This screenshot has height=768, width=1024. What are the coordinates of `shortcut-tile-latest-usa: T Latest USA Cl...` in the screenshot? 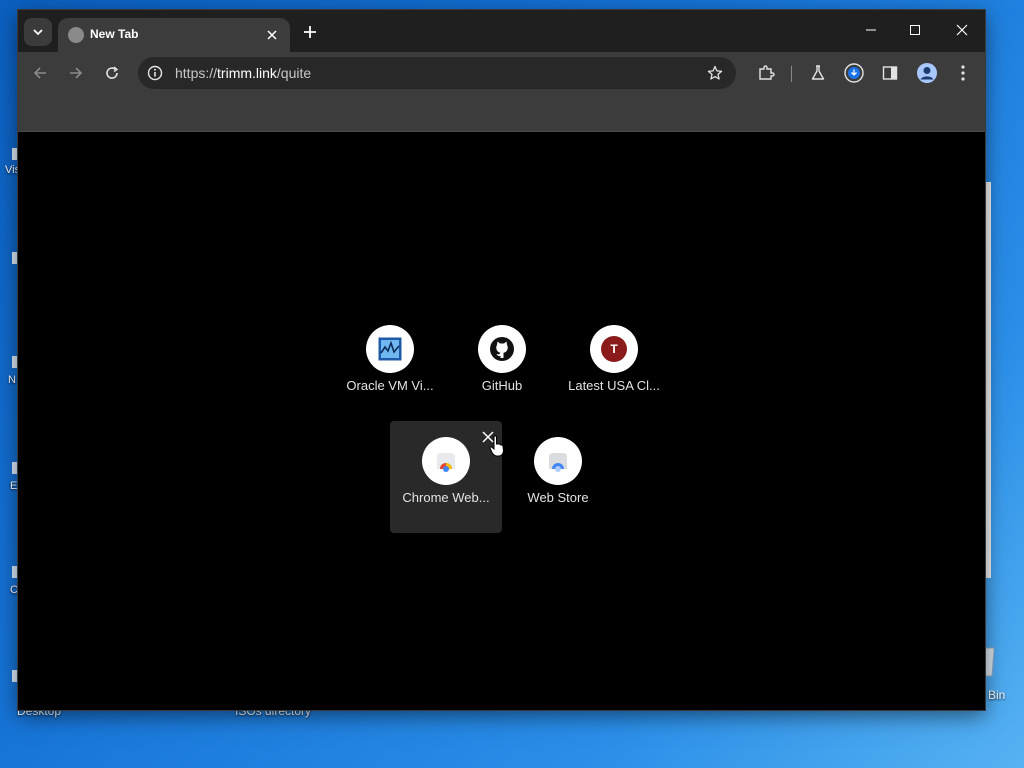 It's located at (614, 365).